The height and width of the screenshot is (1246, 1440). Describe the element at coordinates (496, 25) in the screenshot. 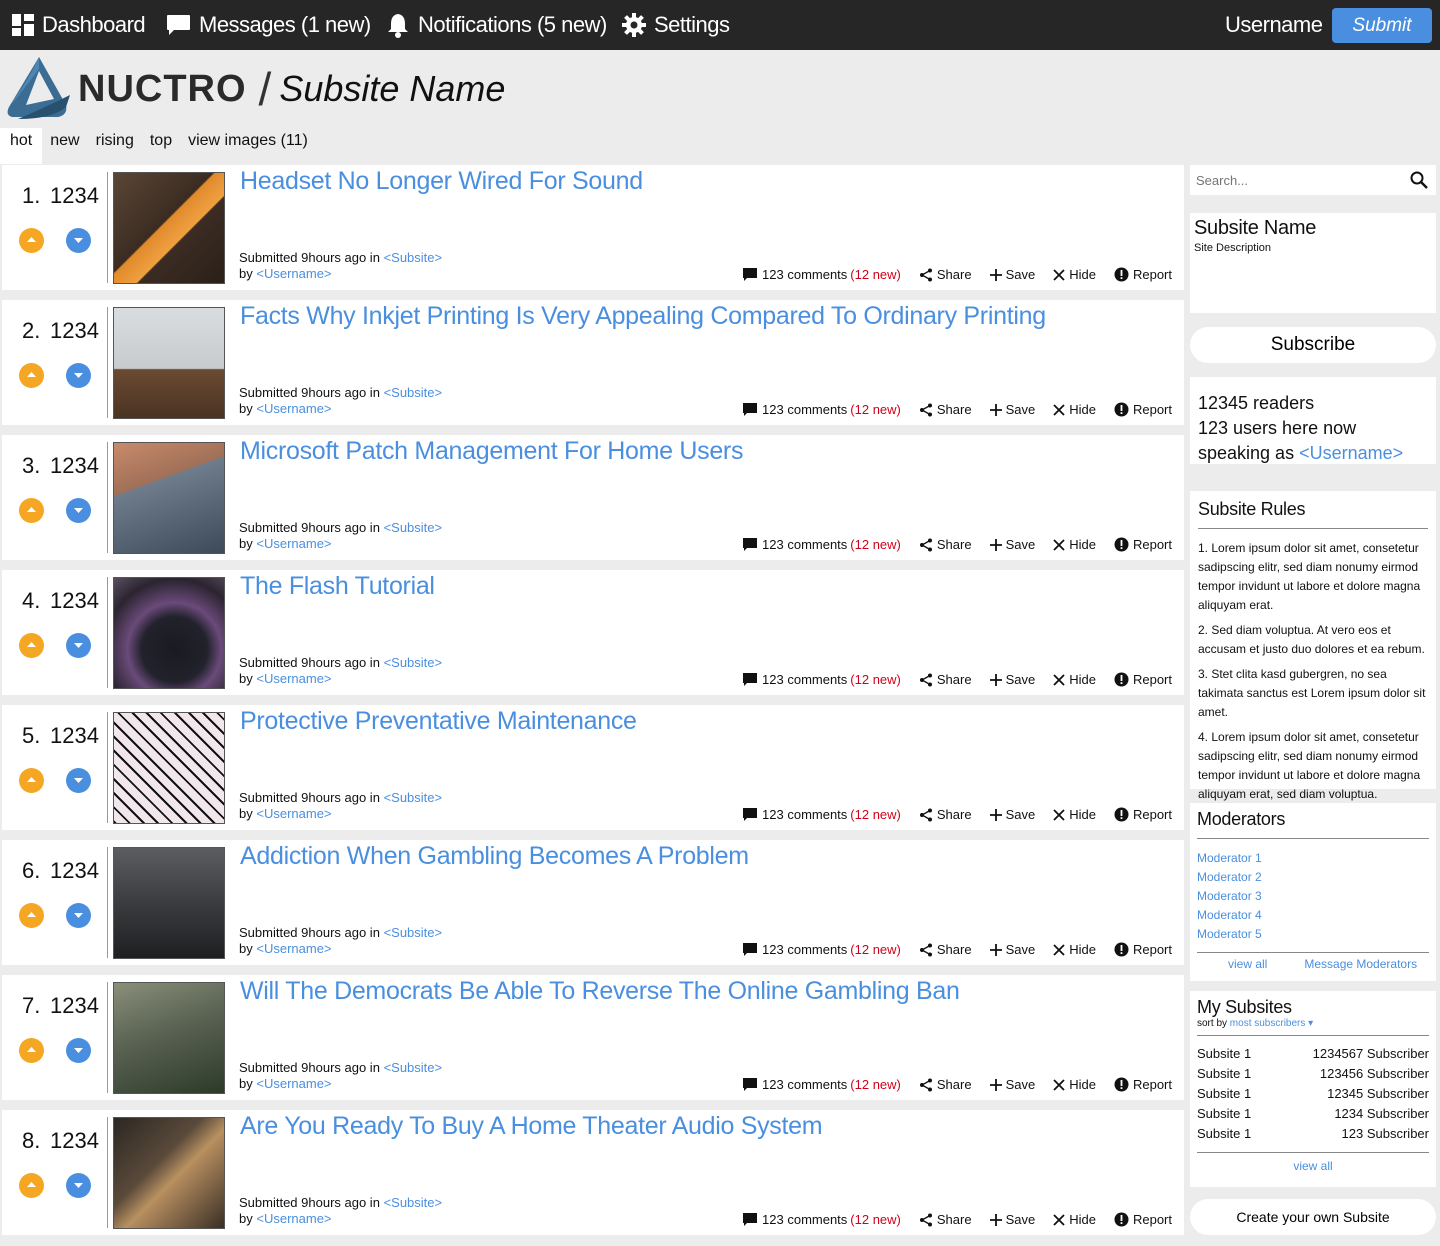

I see `nav-notifications: Notifications (5 new)` at that location.